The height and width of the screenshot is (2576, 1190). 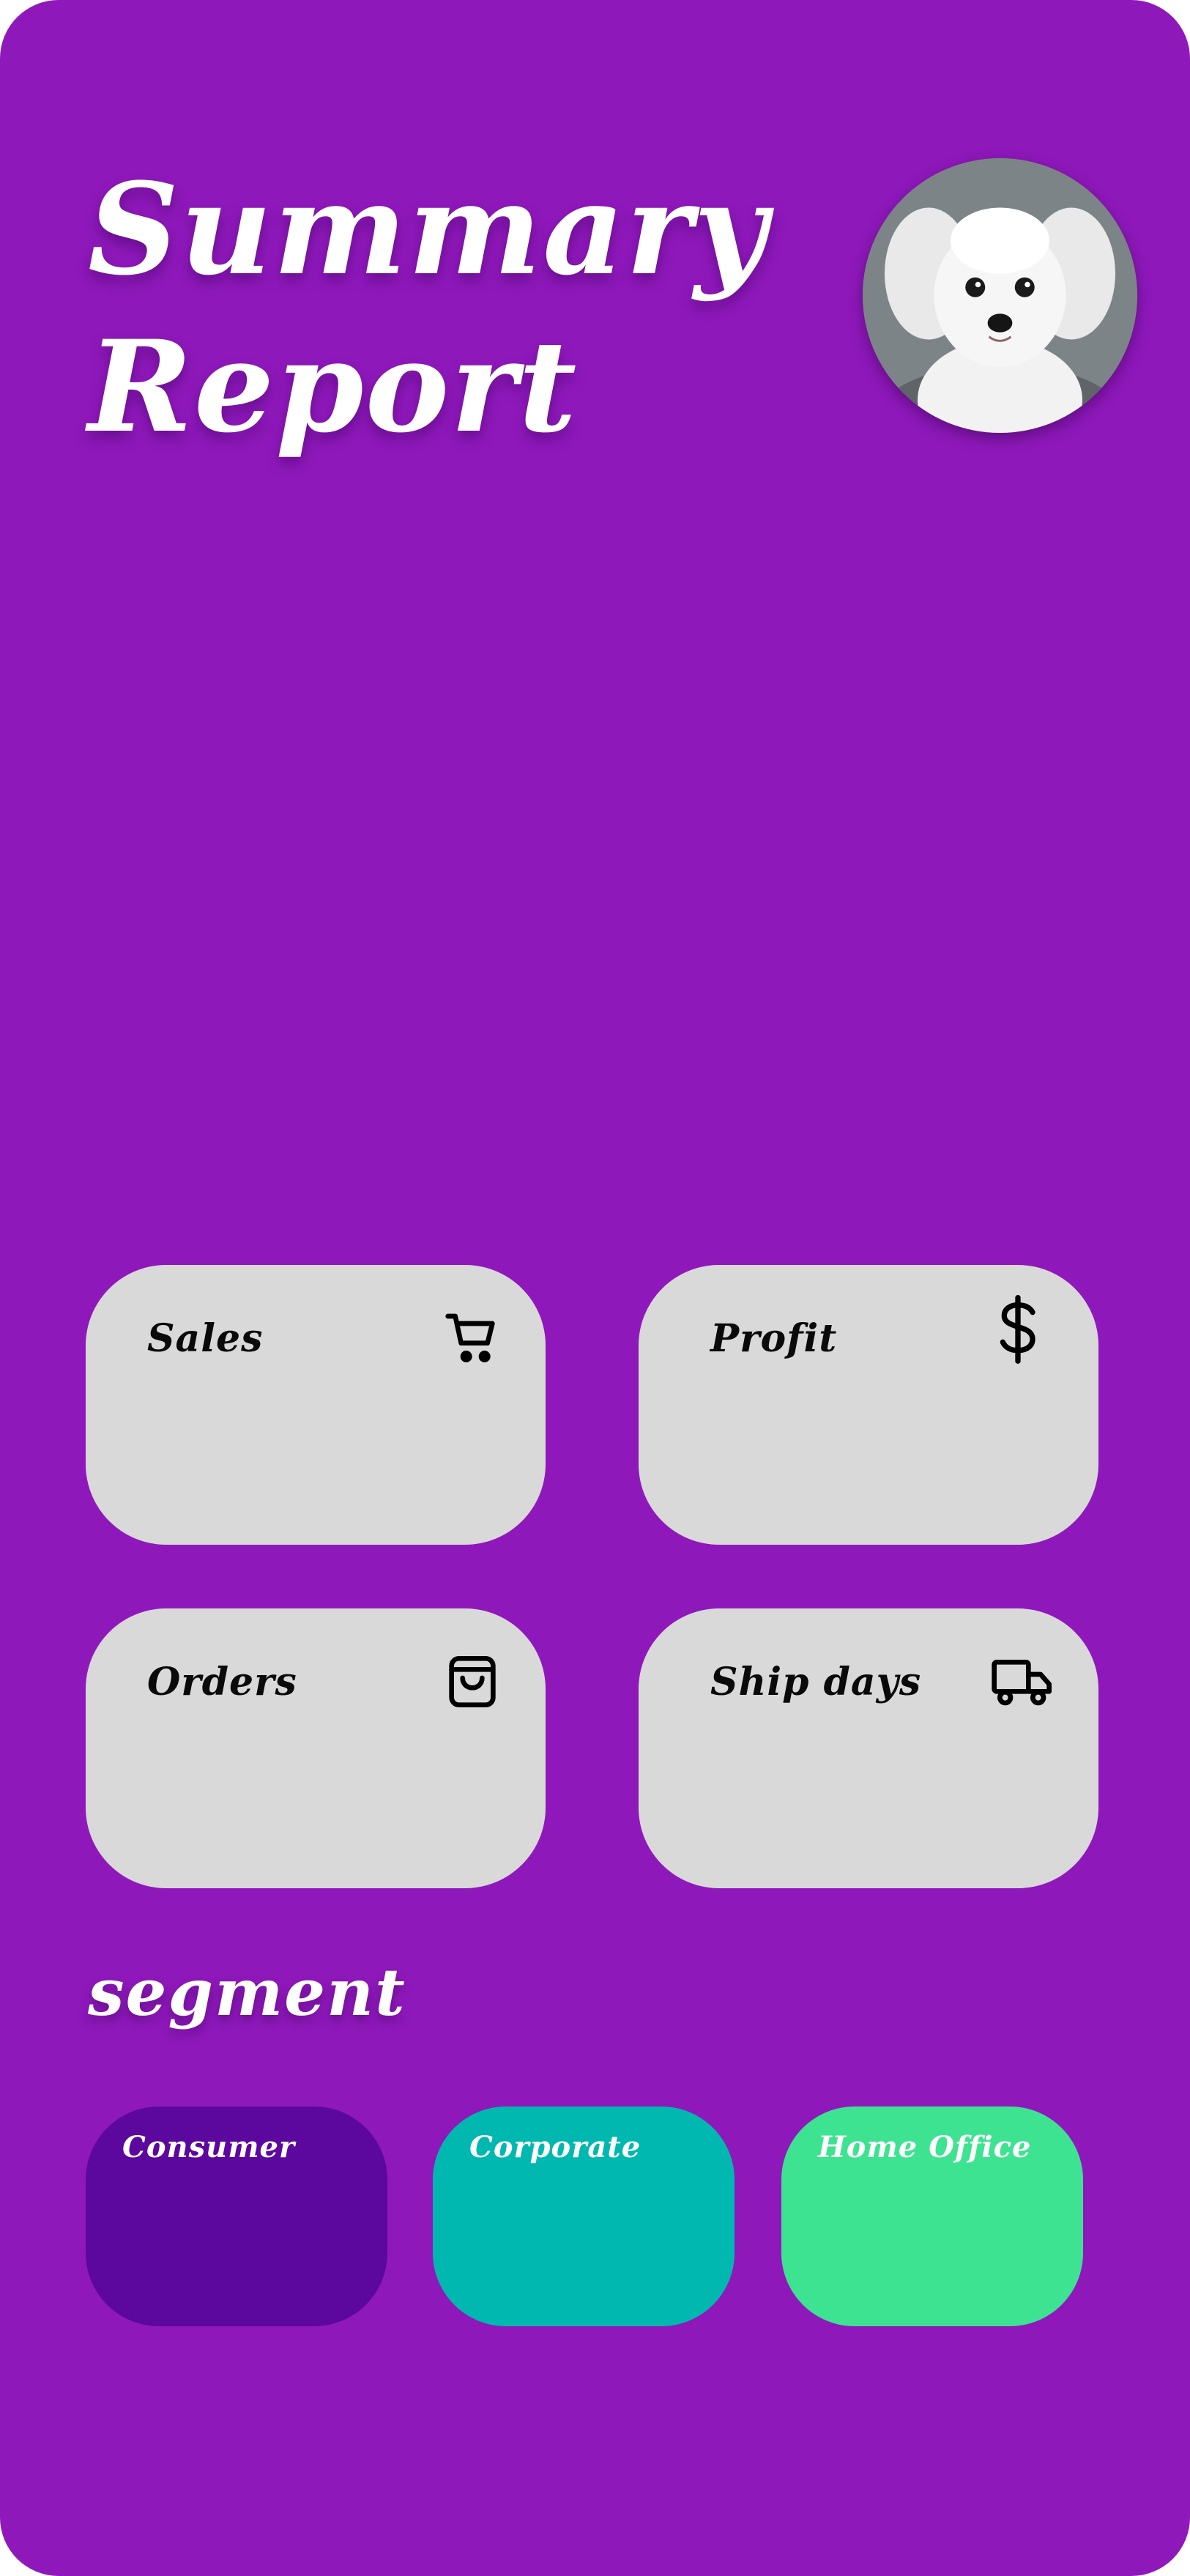 What do you see at coordinates (247, 1992) in the screenshot?
I see `segment-section-title: segment` at bounding box center [247, 1992].